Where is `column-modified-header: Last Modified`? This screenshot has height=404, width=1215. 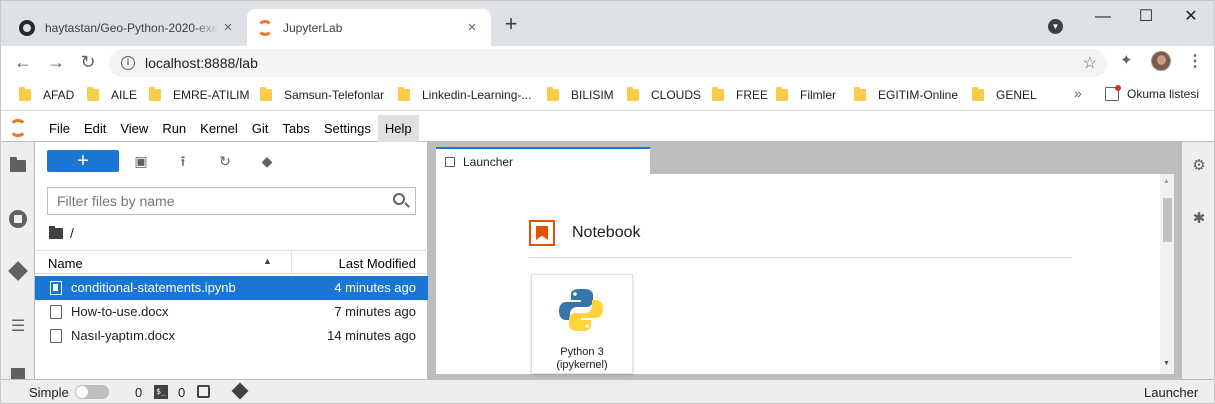
column-modified-header: Last Modified is located at coordinates (377, 263).